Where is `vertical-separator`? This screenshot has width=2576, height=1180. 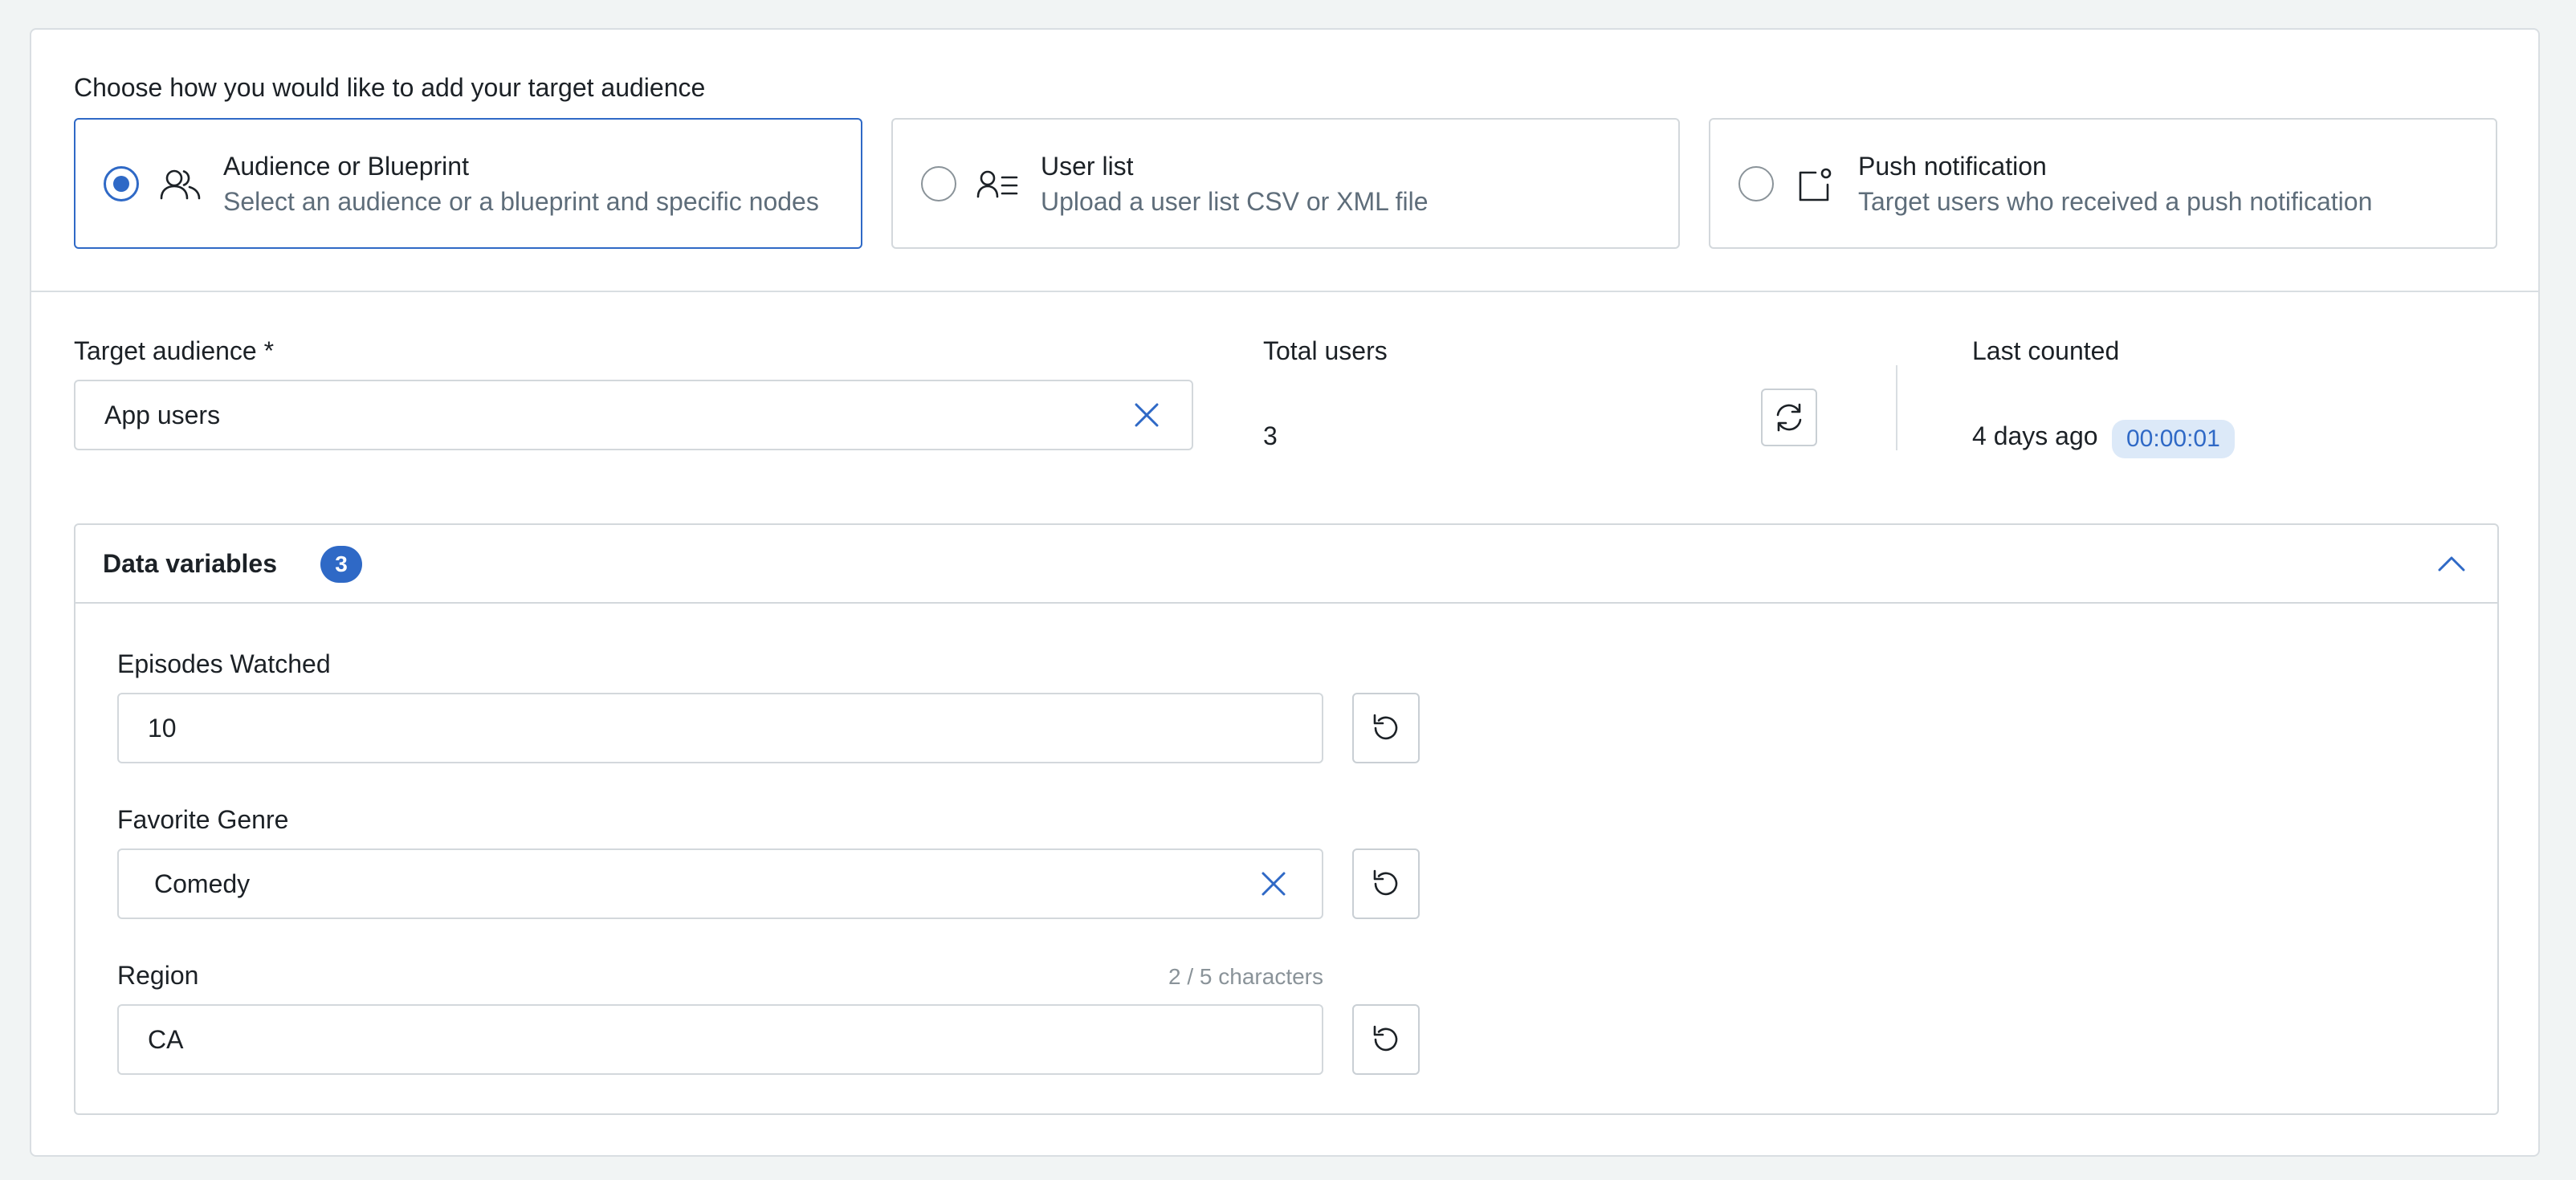 vertical-separator is located at coordinates (1897, 407).